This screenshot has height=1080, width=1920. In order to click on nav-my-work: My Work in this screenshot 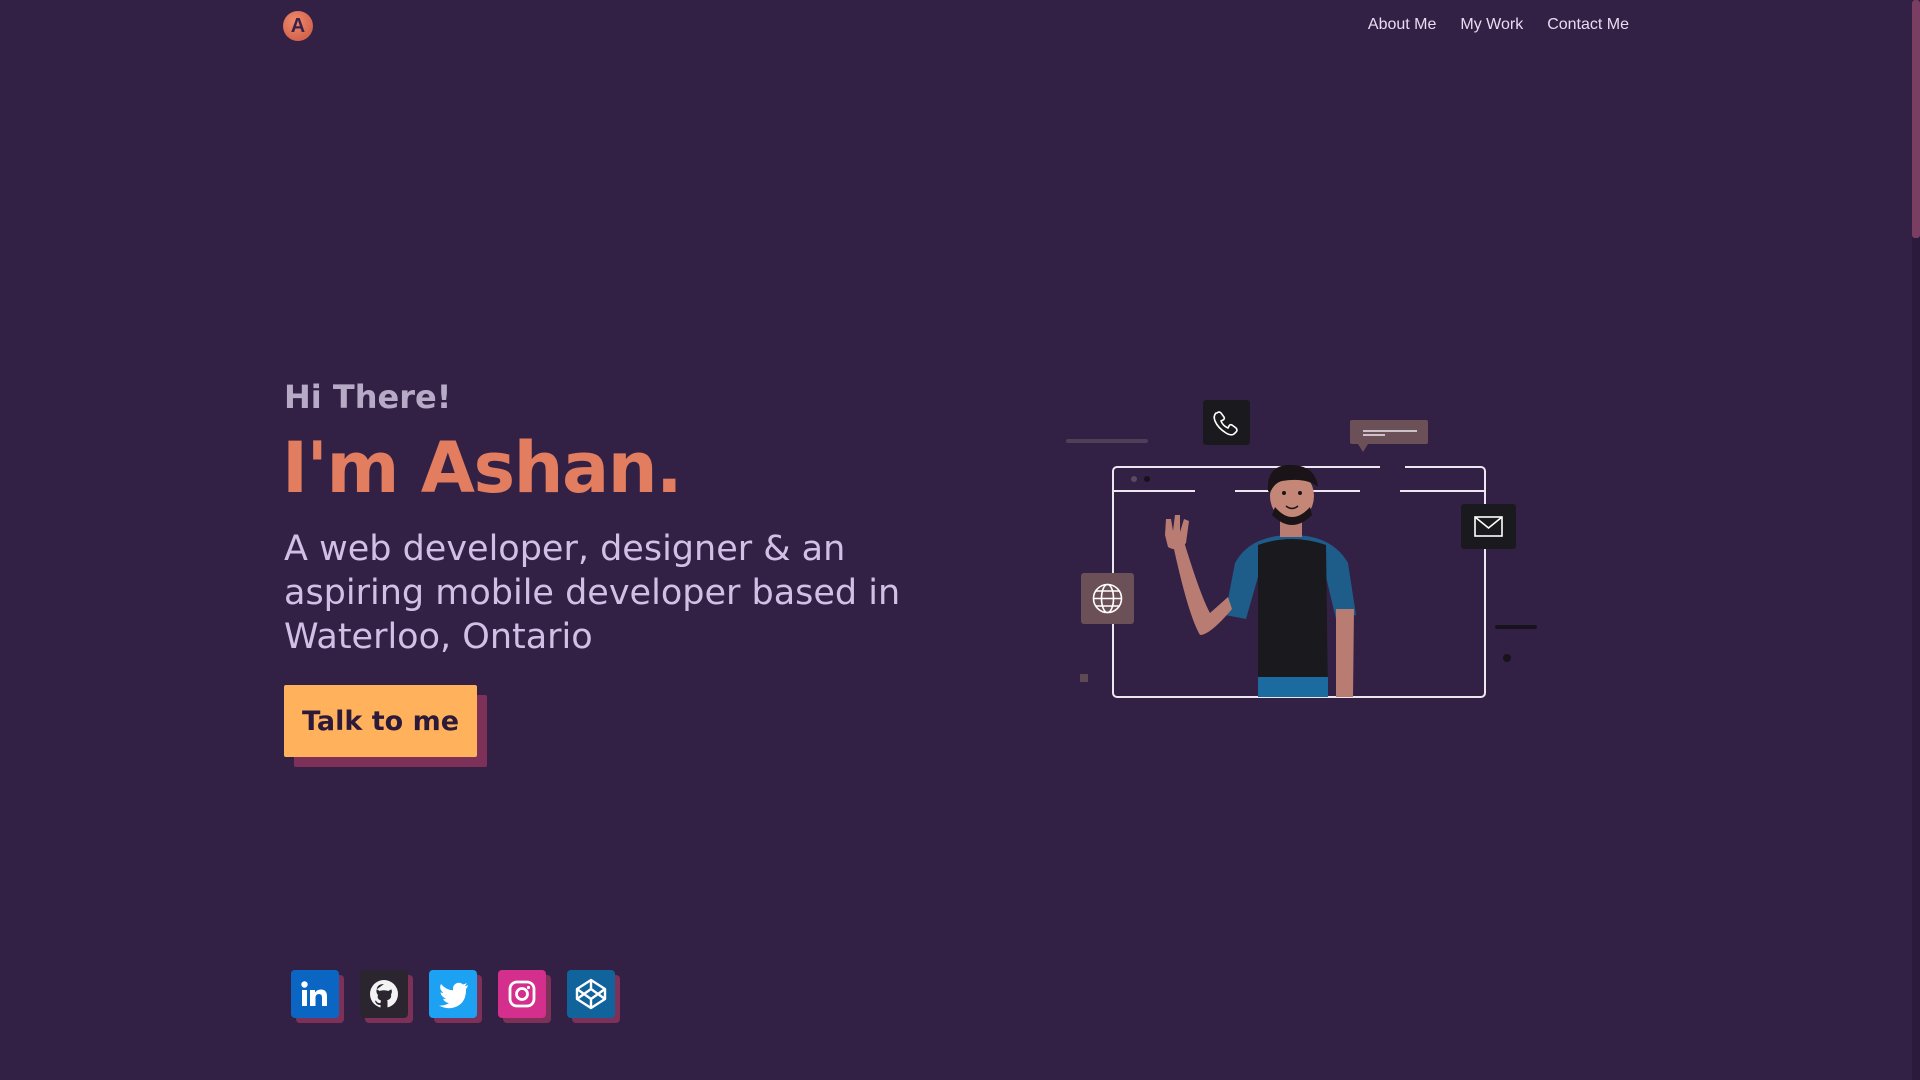, I will do `click(1491, 25)`.